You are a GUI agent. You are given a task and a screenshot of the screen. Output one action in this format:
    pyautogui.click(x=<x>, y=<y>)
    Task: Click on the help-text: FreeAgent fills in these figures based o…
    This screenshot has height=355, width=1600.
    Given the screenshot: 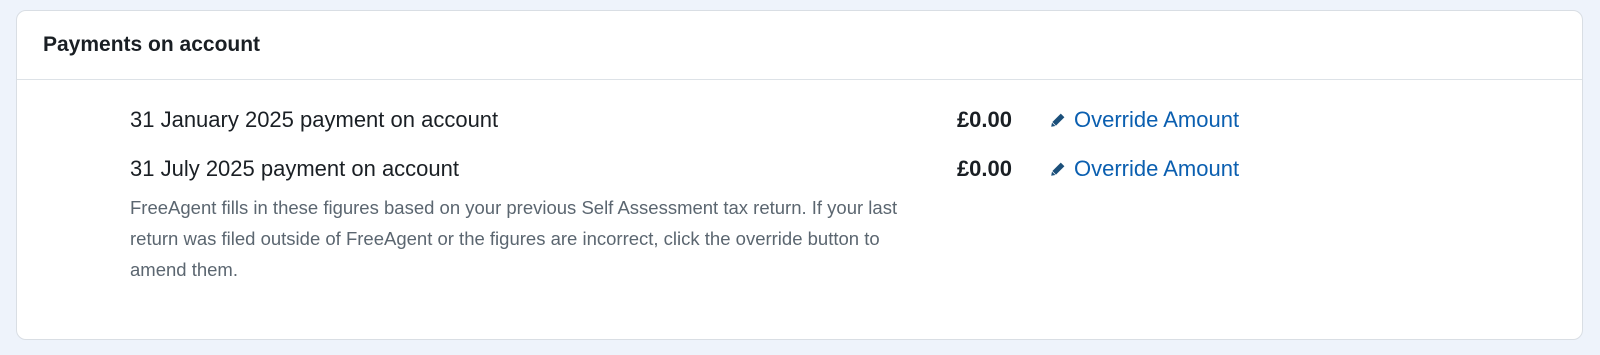 What is the action you would take?
    pyautogui.click(x=514, y=238)
    